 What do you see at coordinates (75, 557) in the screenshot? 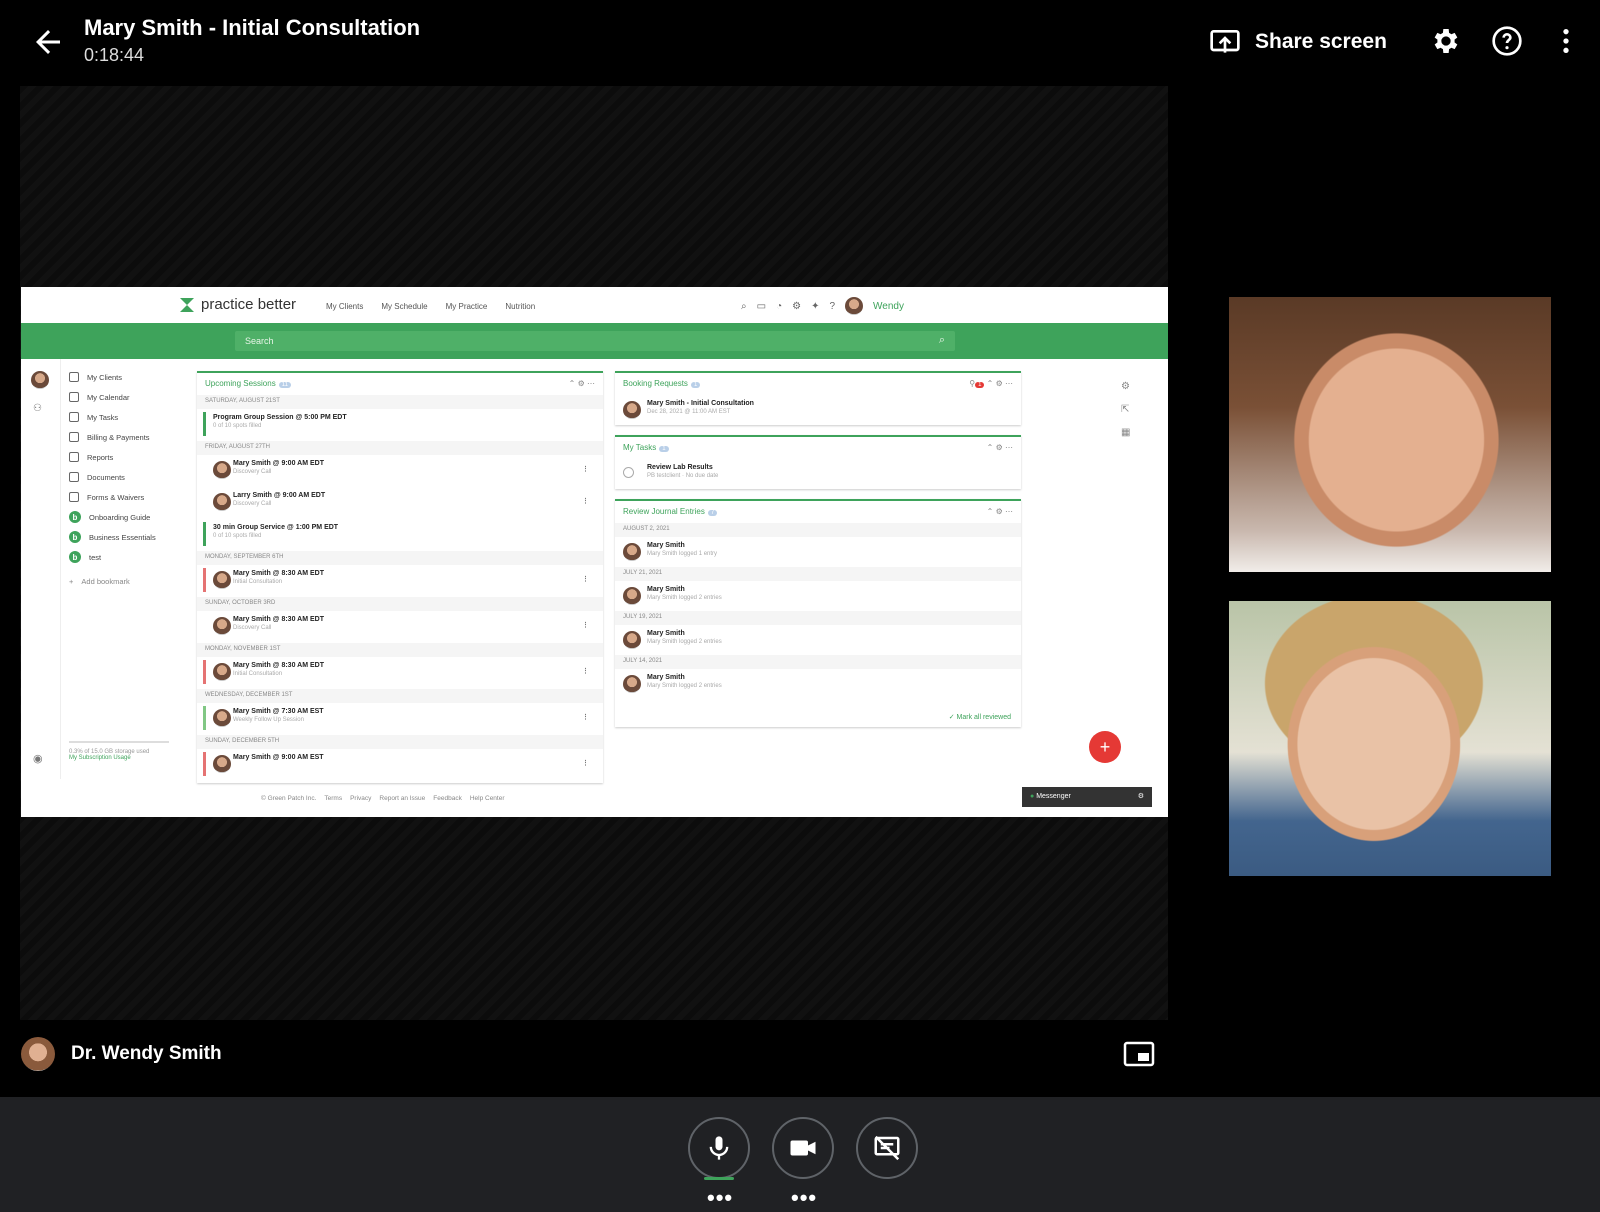
I see `b-icon: b` at bounding box center [75, 557].